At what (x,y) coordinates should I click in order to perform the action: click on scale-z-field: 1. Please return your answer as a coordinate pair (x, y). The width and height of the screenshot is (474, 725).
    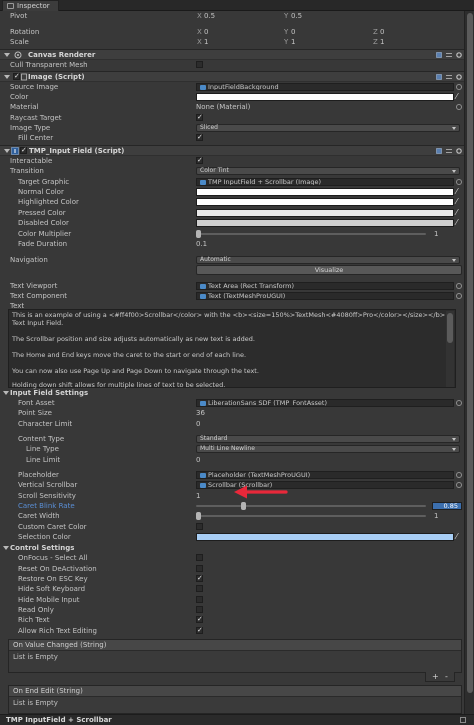
    Looking at the image, I should click on (382, 42).